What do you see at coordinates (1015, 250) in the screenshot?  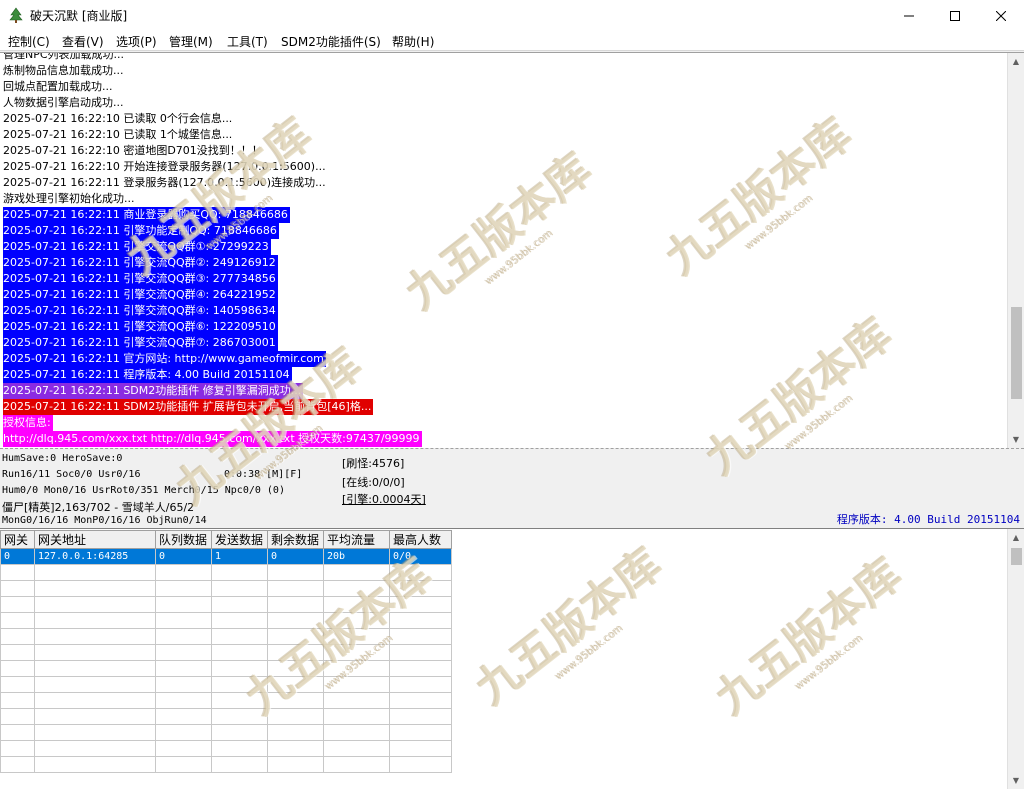 I see `log-scrollbar: ▲ ▼` at bounding box center [1015, 250].